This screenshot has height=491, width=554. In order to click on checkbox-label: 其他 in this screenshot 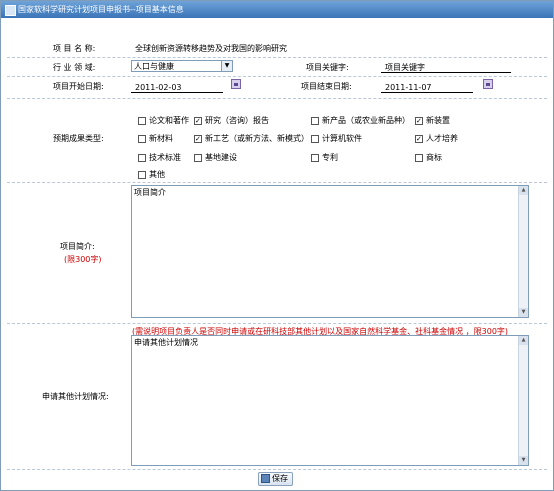, I will do `click(157, 174)`.